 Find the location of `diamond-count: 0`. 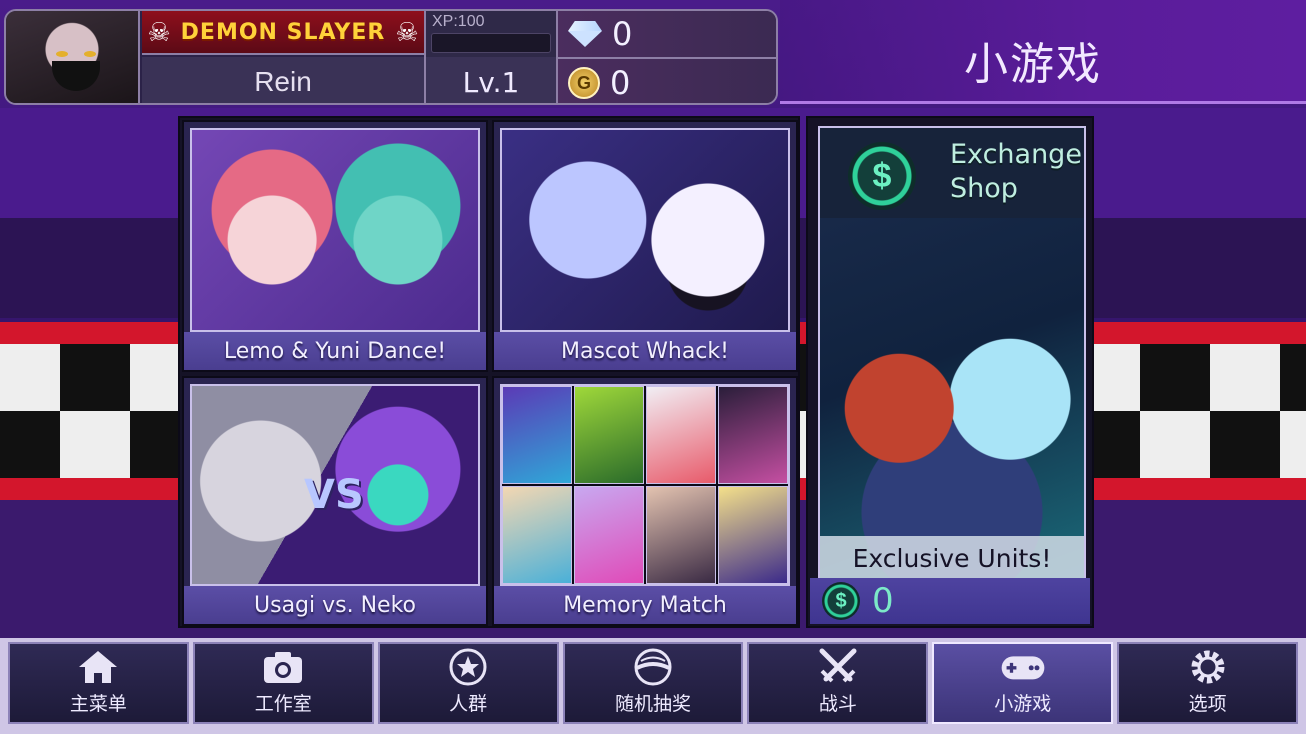

diamond-count: 0 is located at coordinates (622, 34).